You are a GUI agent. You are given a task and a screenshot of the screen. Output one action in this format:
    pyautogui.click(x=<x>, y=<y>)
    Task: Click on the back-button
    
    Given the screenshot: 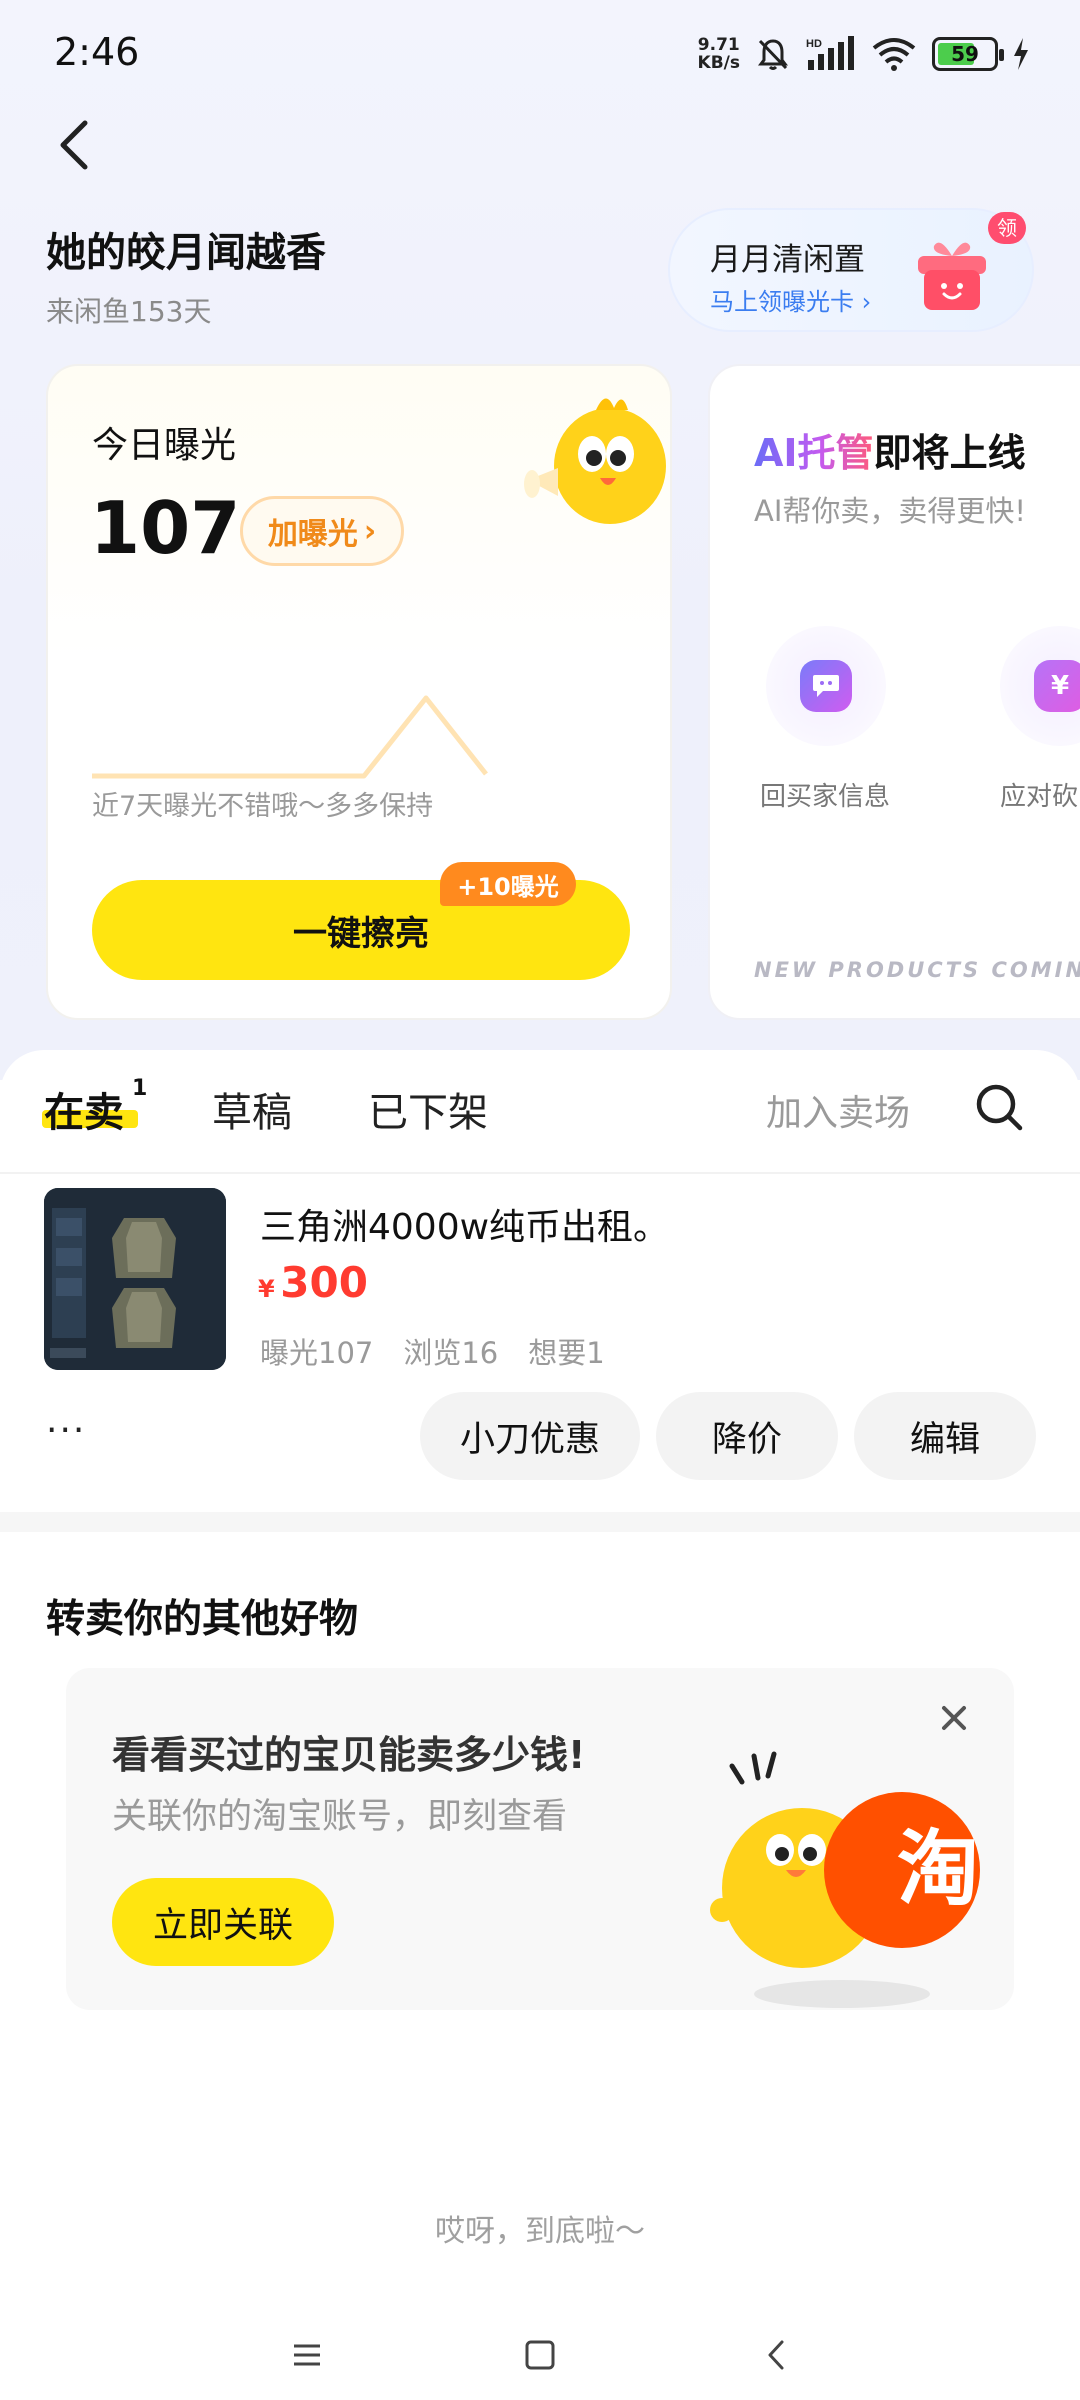 What is the action you would take?
    pyautogui.click(x=75, y=145)
    